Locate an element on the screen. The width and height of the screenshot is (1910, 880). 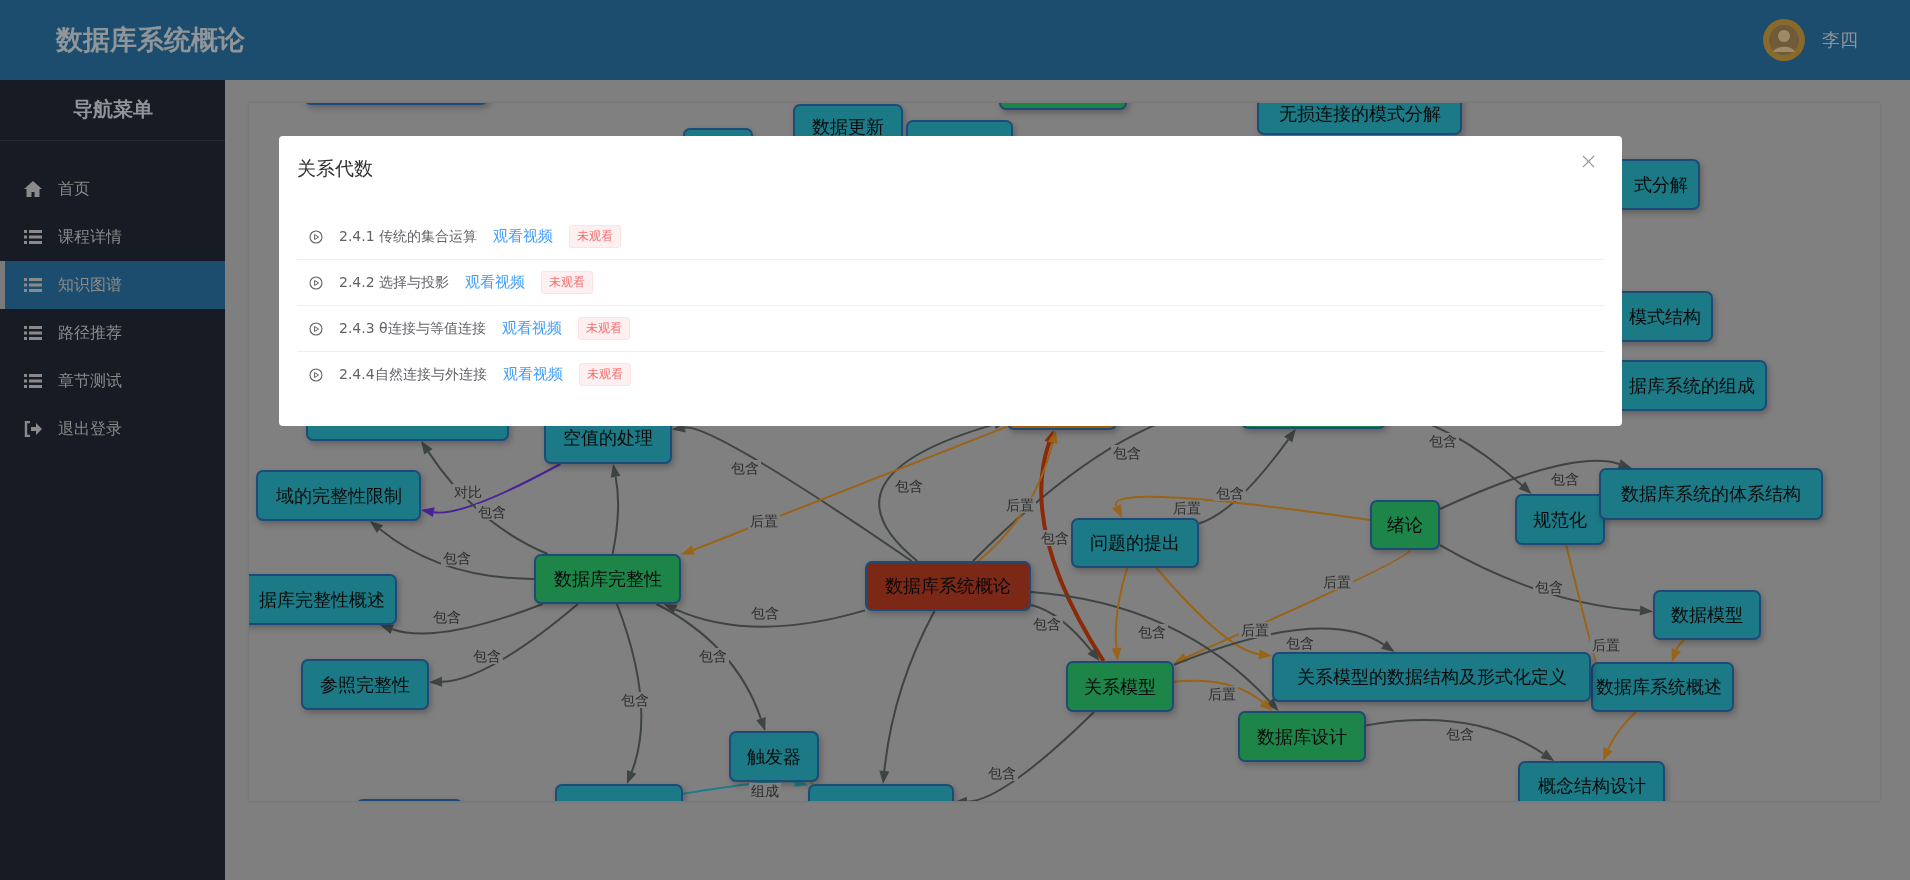
graph-node: 关系模型 is located at coordinates (1120, 686).